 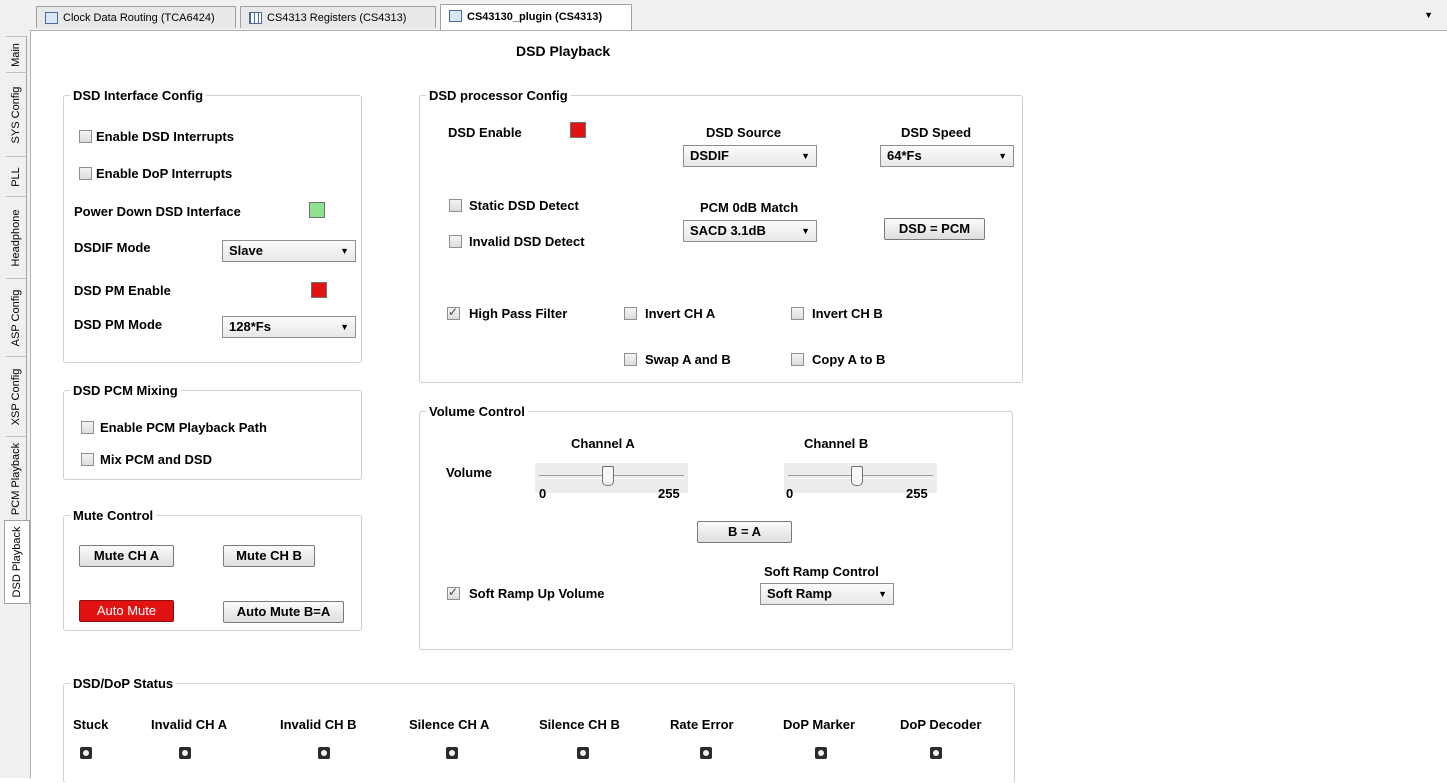 What do you see at coordinates (524, 205) in the screenshot?
I see `static-dsd-detect-label: Static DSD Detect` at bounding box center [524, 205].